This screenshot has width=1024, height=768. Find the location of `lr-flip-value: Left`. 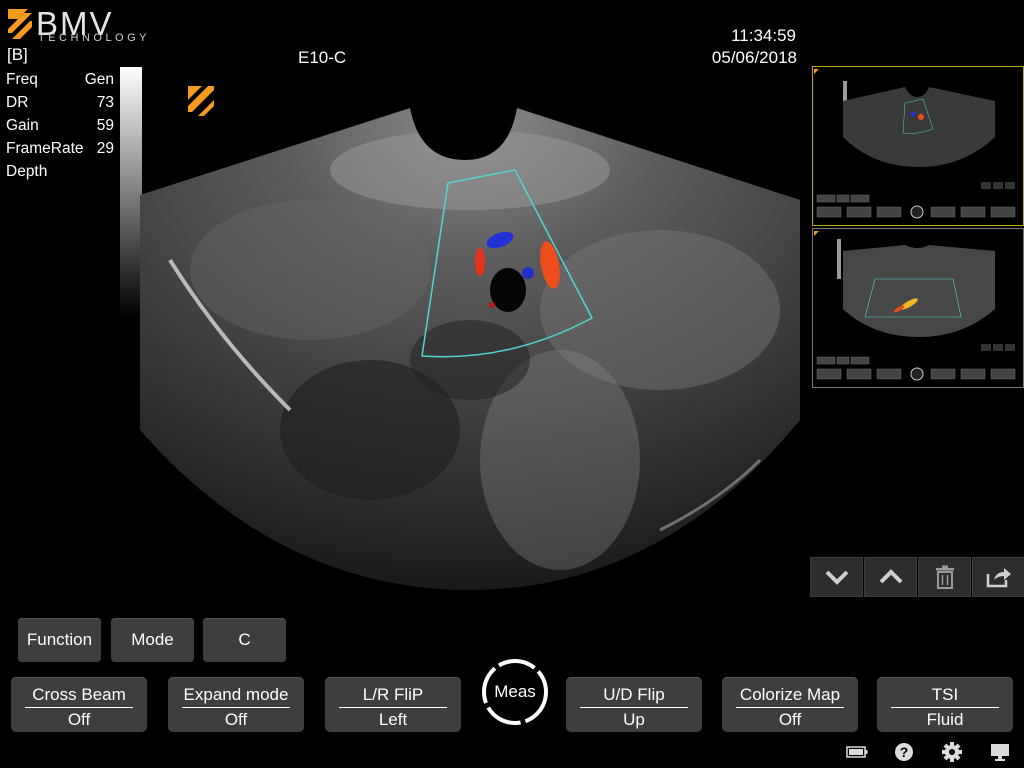

lr-flip-value: Left is located at coordinates (393, 719).